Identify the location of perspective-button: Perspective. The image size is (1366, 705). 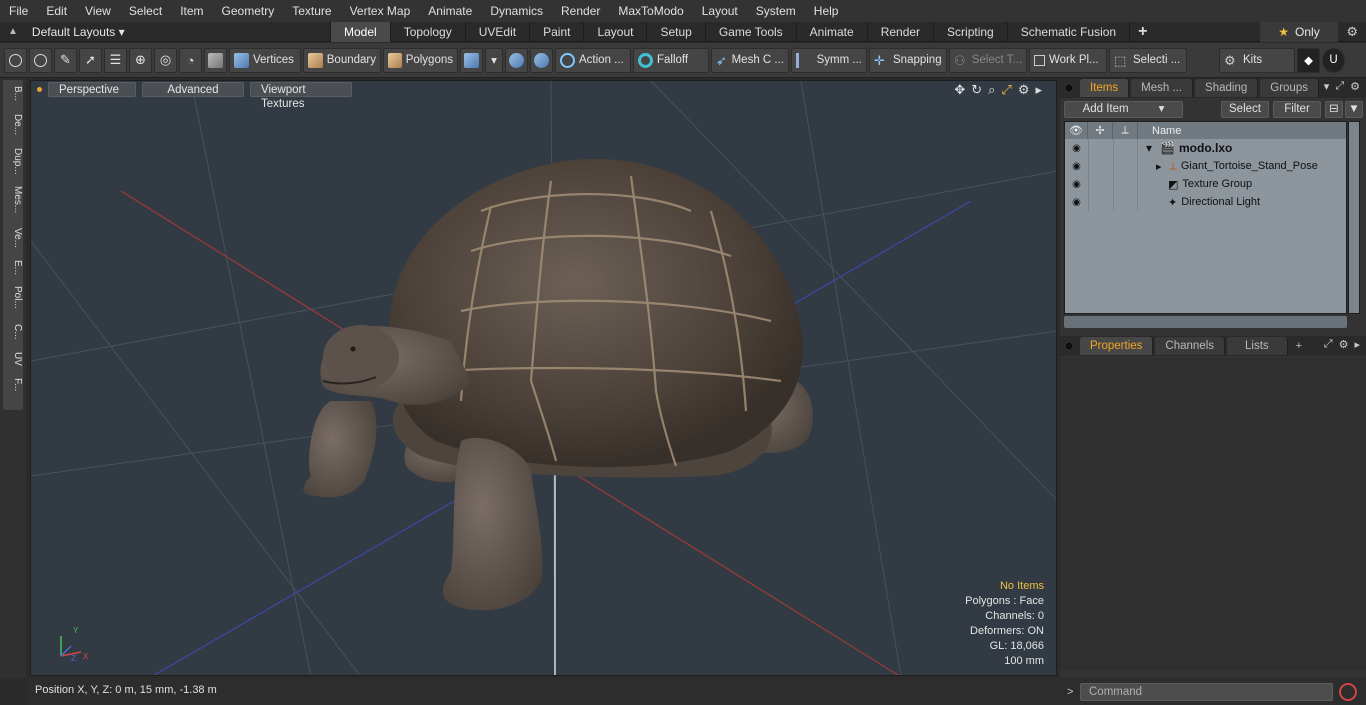
(92, 89).